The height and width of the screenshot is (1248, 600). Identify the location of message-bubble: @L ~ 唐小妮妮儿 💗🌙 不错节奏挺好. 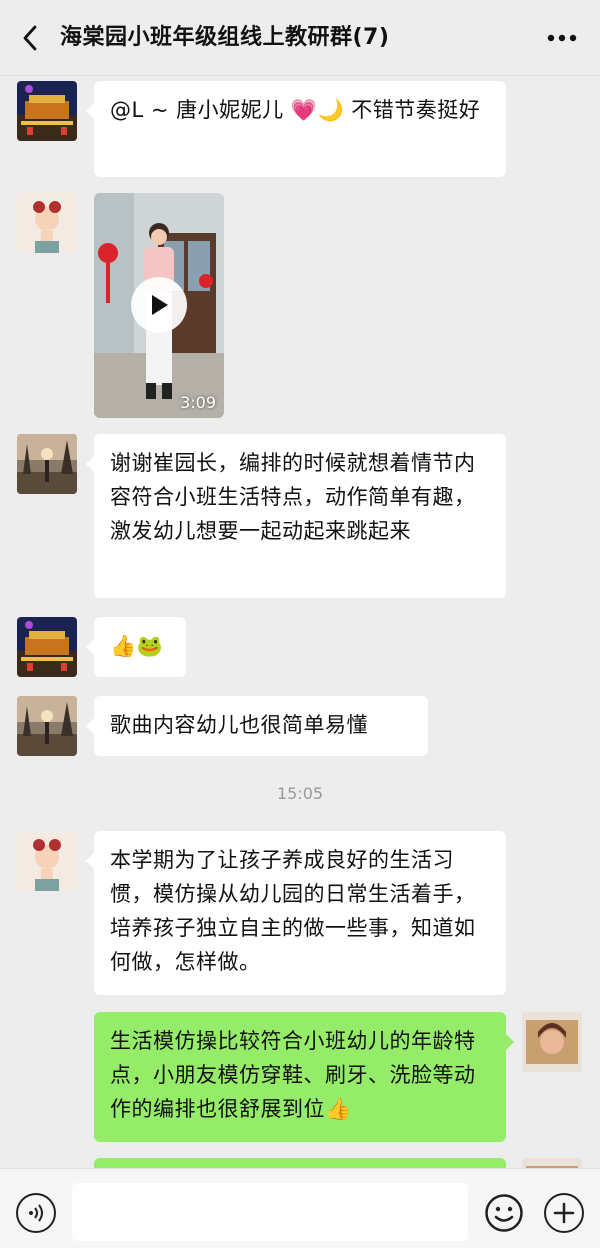
(296, 129).